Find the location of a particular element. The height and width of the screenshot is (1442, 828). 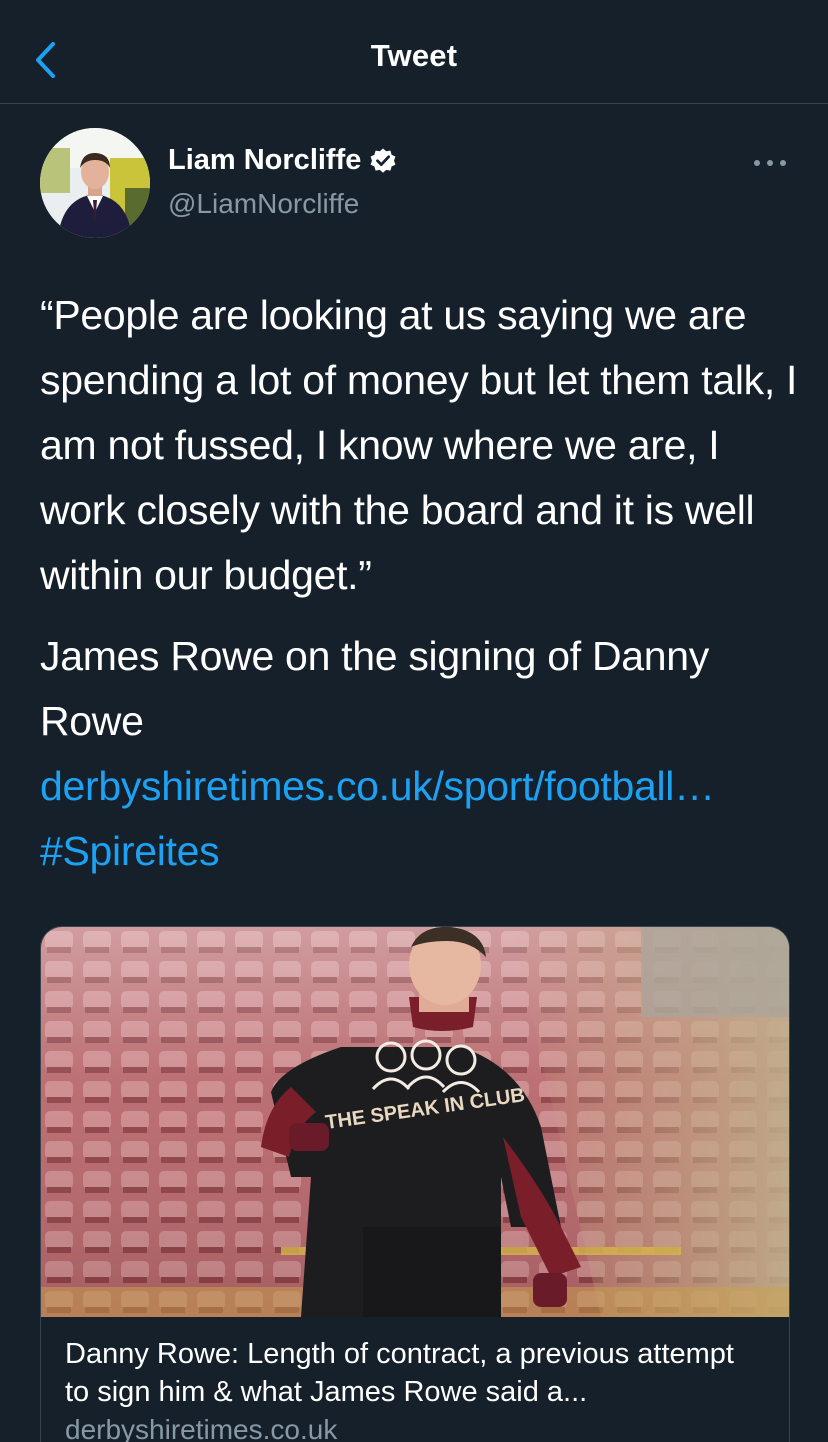

tweet-caption: James Rowe on the signing of Danny Rowe is located at coordinates (374, 688).